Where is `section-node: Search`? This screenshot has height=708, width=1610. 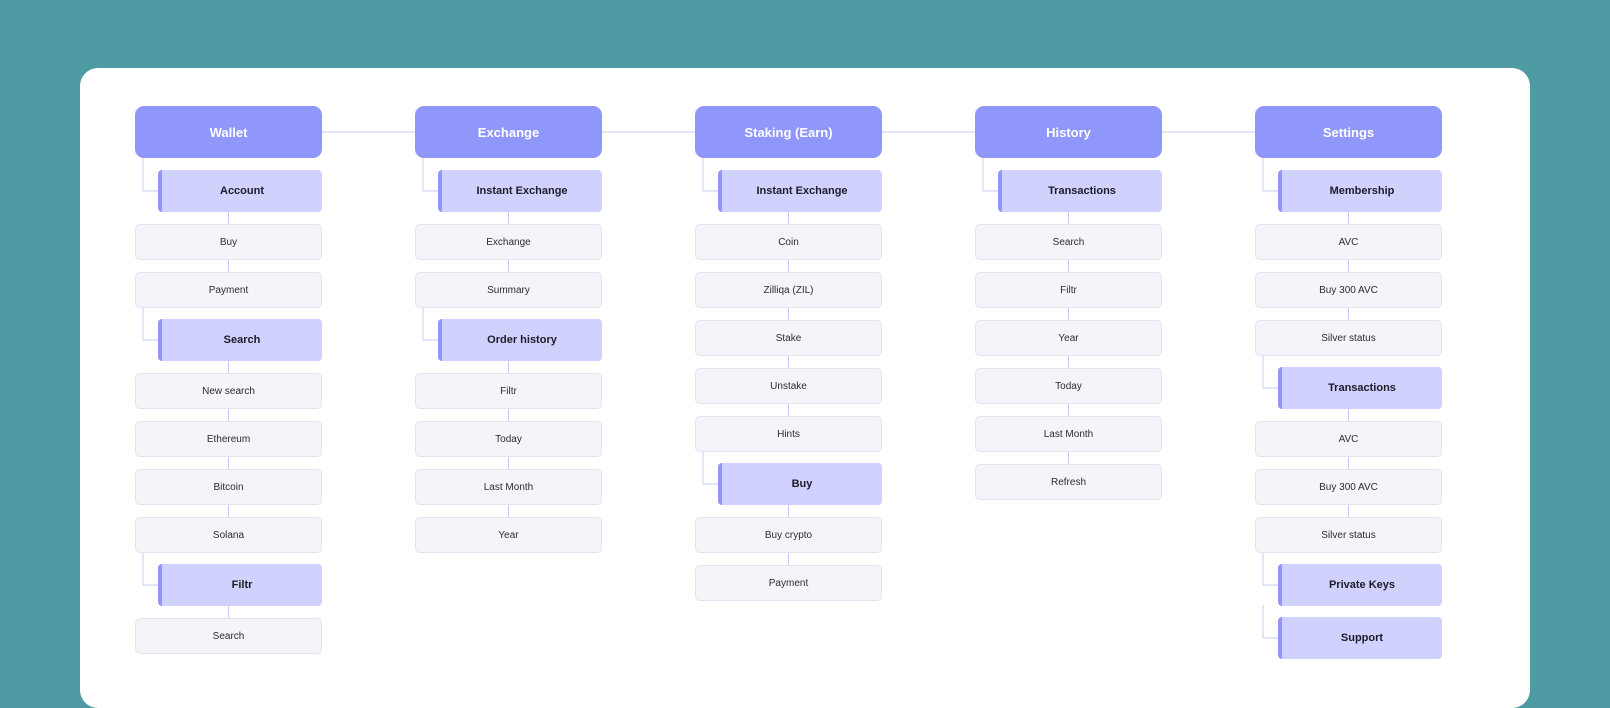 section-node: Search is located at coordinates (240, 340).